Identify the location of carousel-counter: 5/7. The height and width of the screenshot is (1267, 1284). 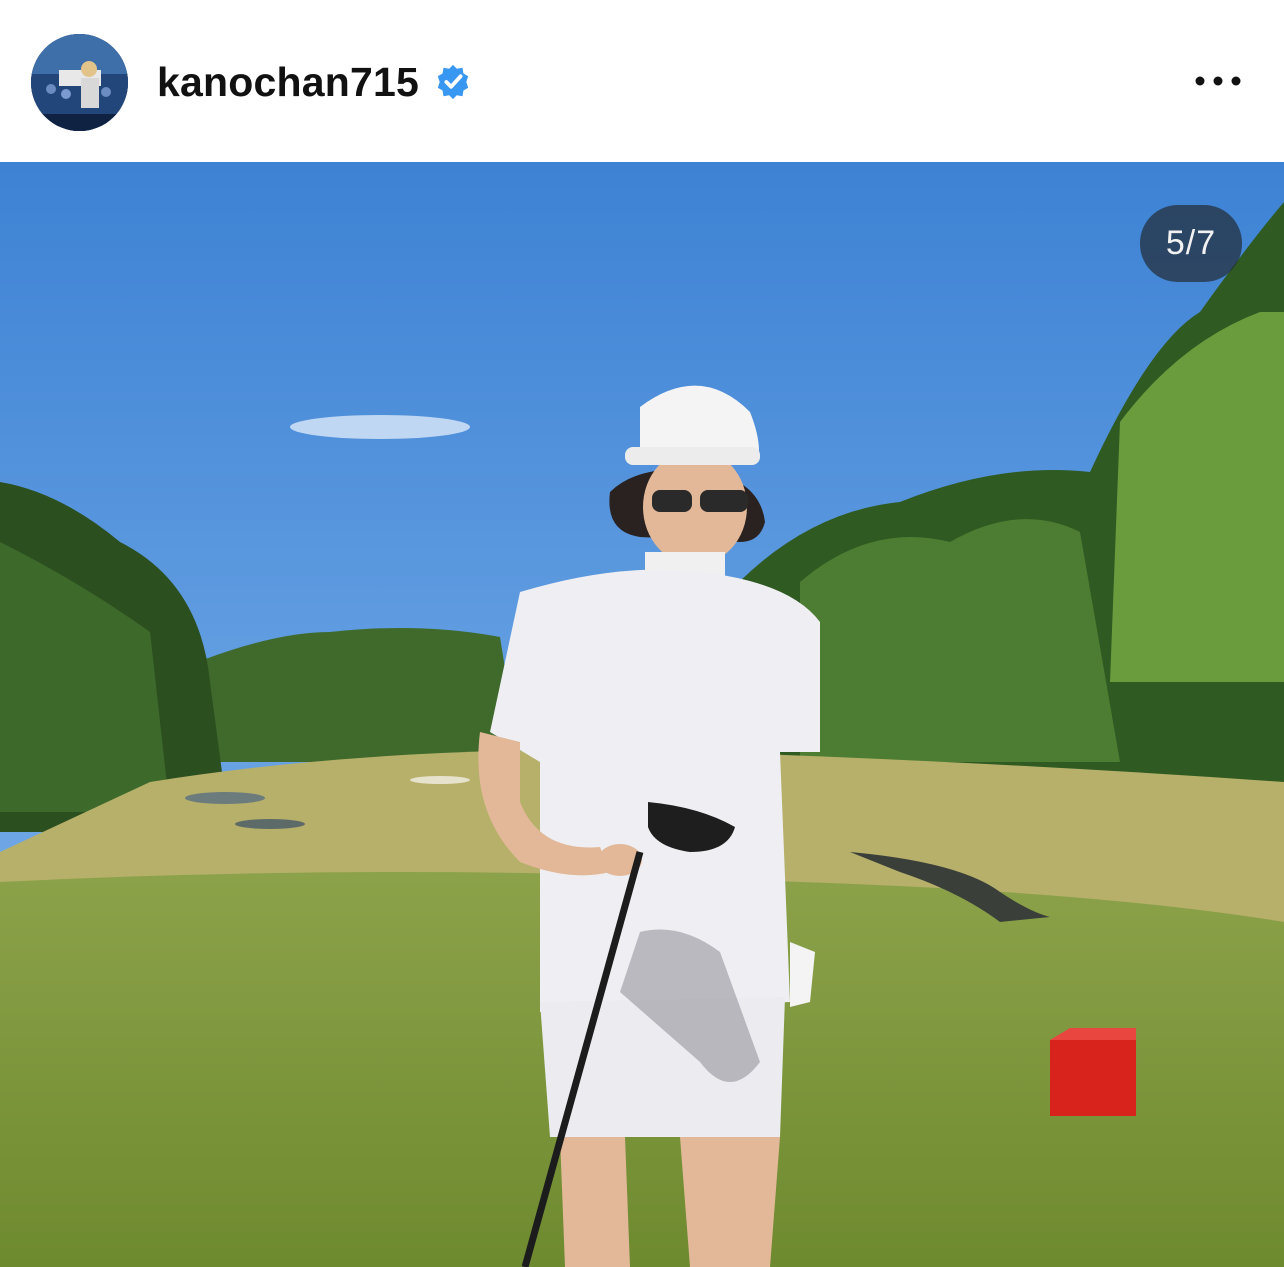
(1191, 243).